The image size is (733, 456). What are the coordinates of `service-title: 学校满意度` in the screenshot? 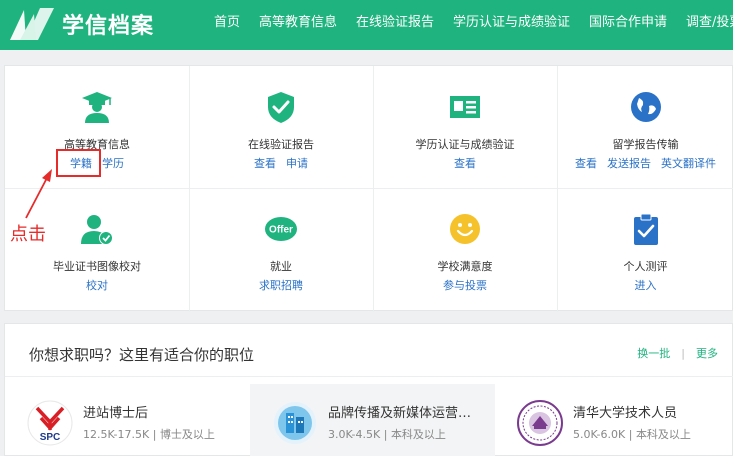 It's located at (465, 266).